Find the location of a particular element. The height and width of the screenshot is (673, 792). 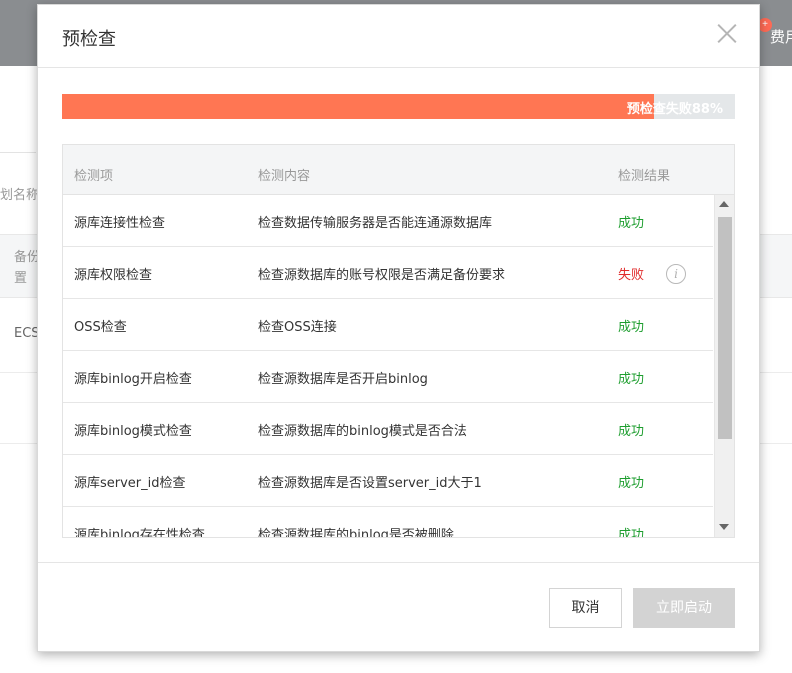

start-now-button: 立即启动 is located at coordinates (684, 608).